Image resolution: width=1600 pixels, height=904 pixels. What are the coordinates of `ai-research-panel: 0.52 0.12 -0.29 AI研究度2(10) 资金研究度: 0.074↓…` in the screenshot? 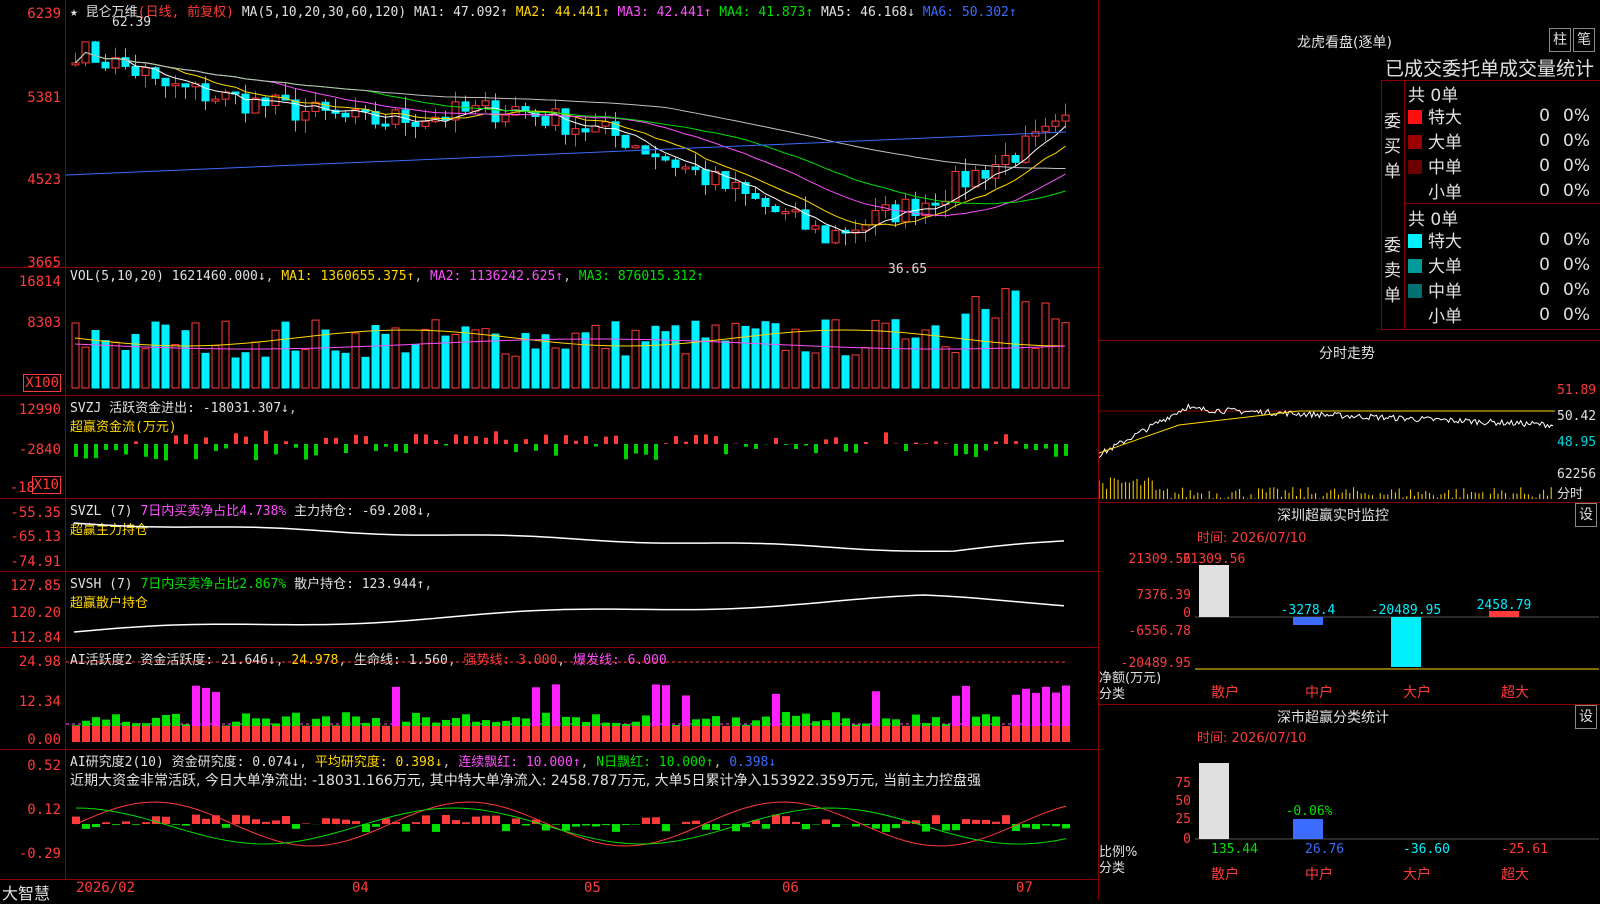 It's located at (549, 815).